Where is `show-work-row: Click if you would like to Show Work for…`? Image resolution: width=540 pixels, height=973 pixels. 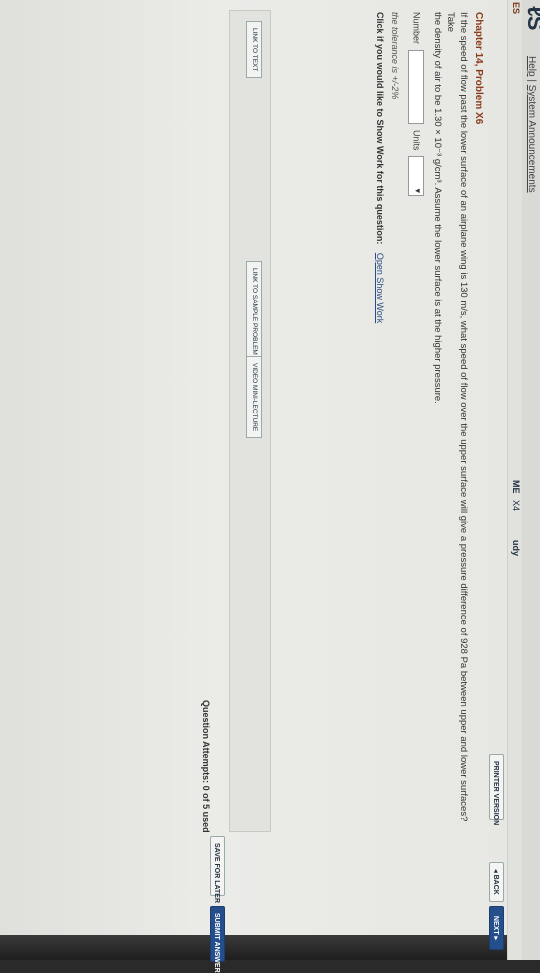
show-work-row: Click if you would like to Show Work for… is located at coordinates (380, 167).